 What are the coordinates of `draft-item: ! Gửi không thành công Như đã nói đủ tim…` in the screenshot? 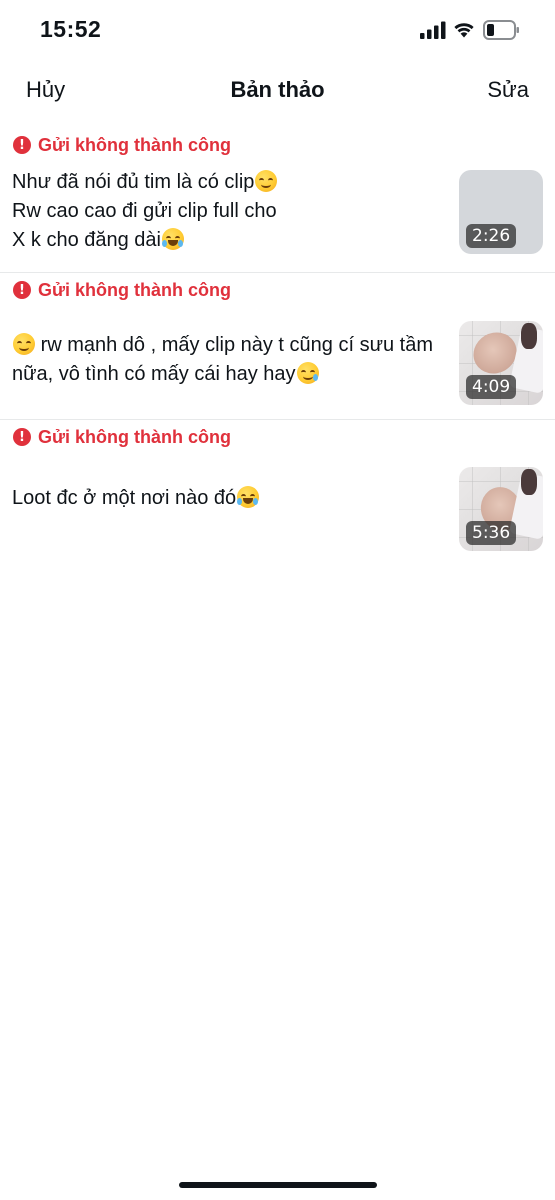 It's located at (277, 200).